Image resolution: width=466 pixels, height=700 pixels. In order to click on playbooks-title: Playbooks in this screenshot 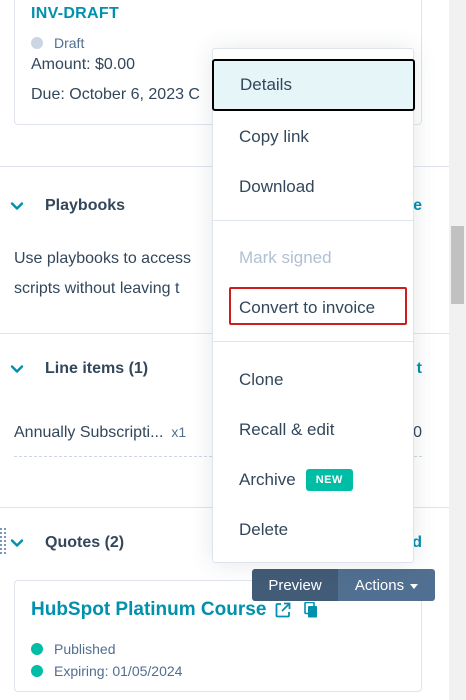, I will do `click(85, 205)`.